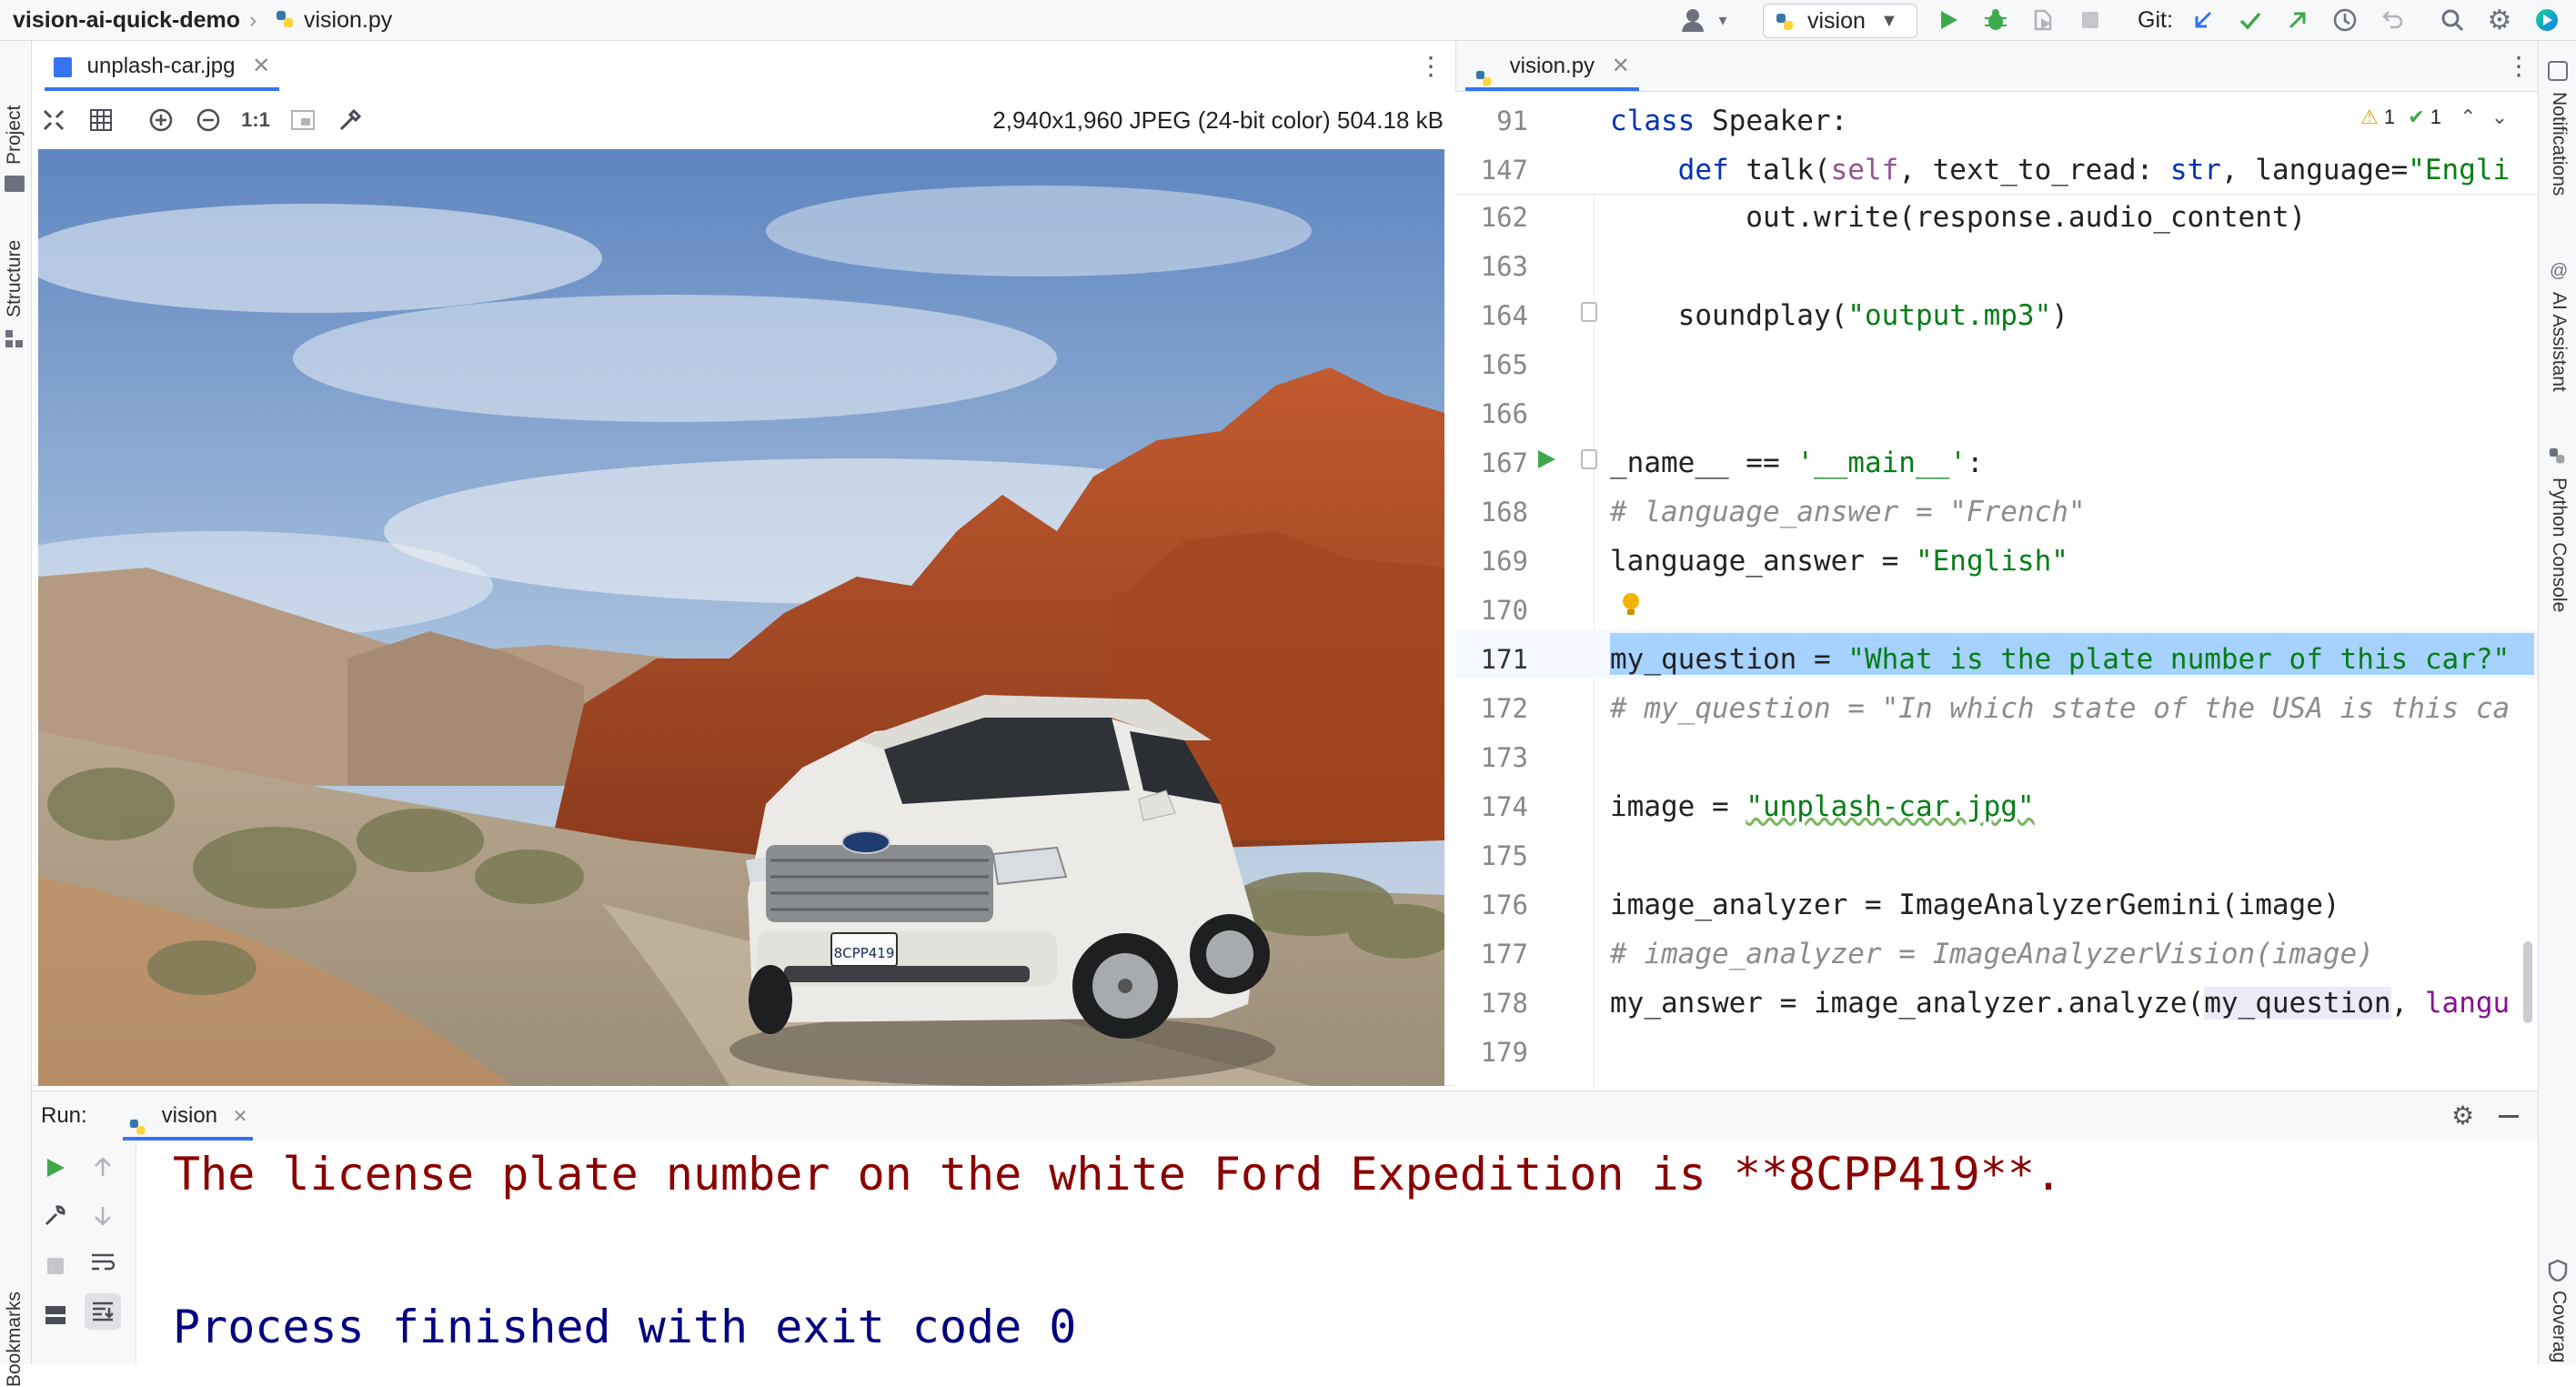 The image size is (2576, 1387). What do you see at coordinates (2434, 117) in the screenshot?
I see `inspection-widget: ⚠ 1 ✔ 1 ⌃ ⌄` at bounding box center [2434, 117].